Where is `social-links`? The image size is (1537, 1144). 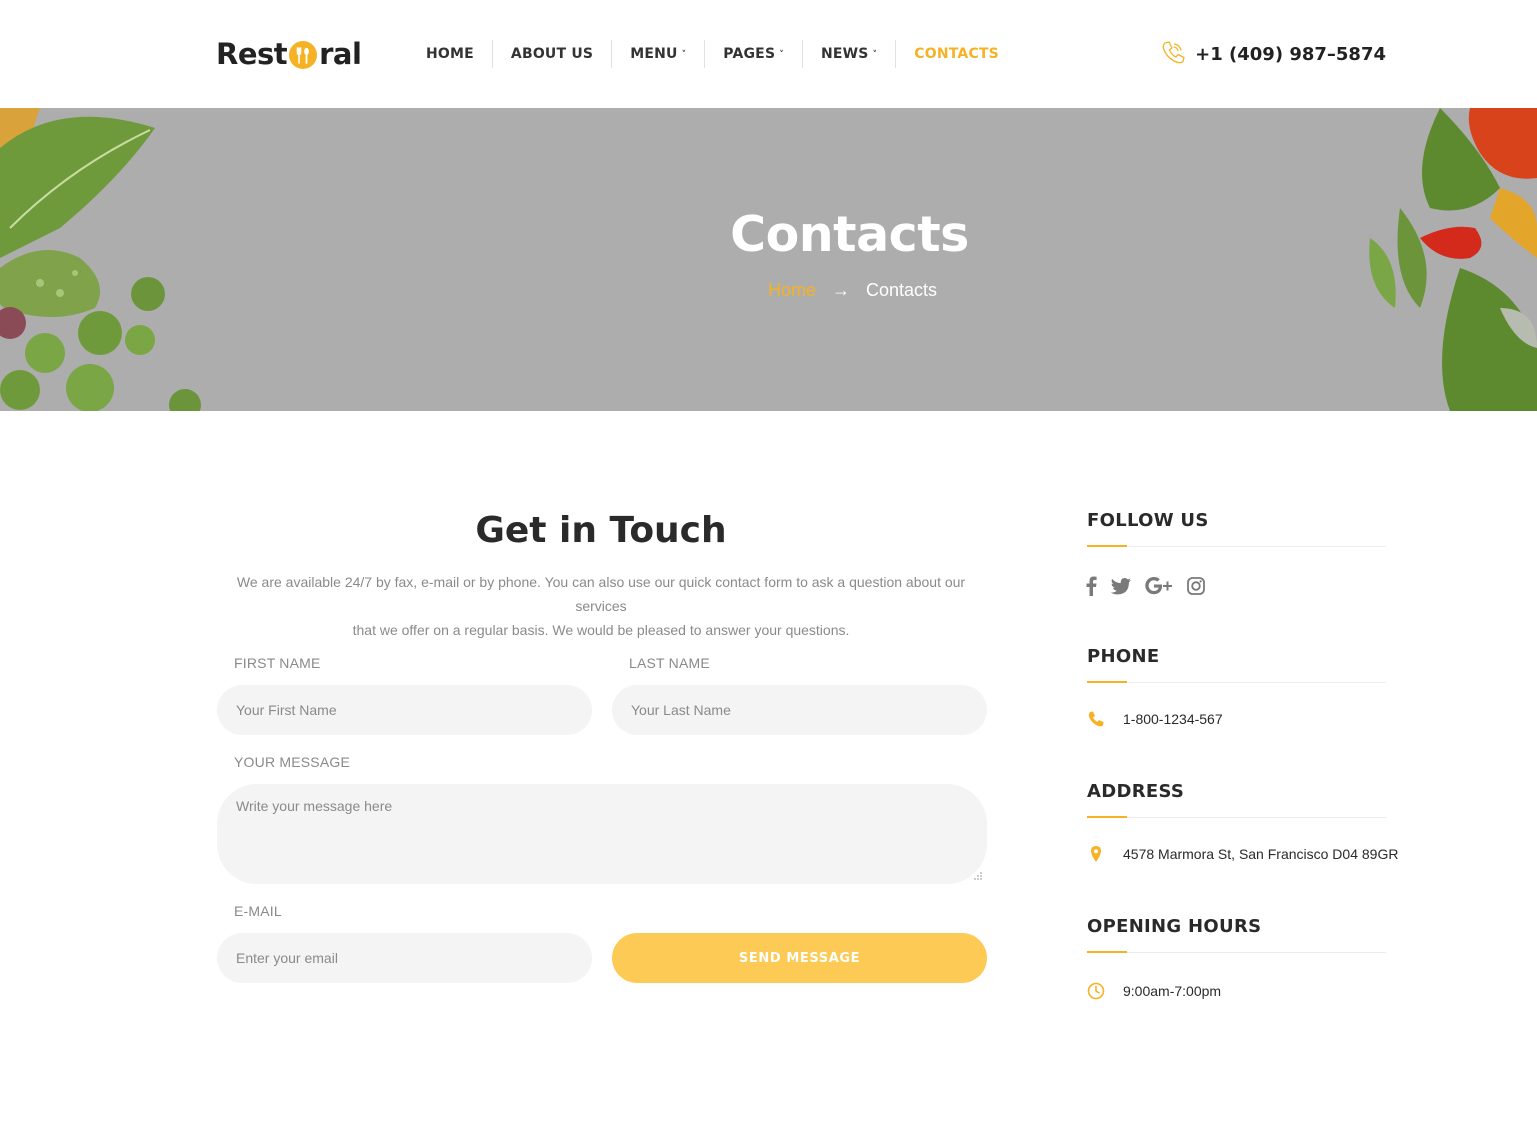
social-links is located at coordinates (1145, 586).